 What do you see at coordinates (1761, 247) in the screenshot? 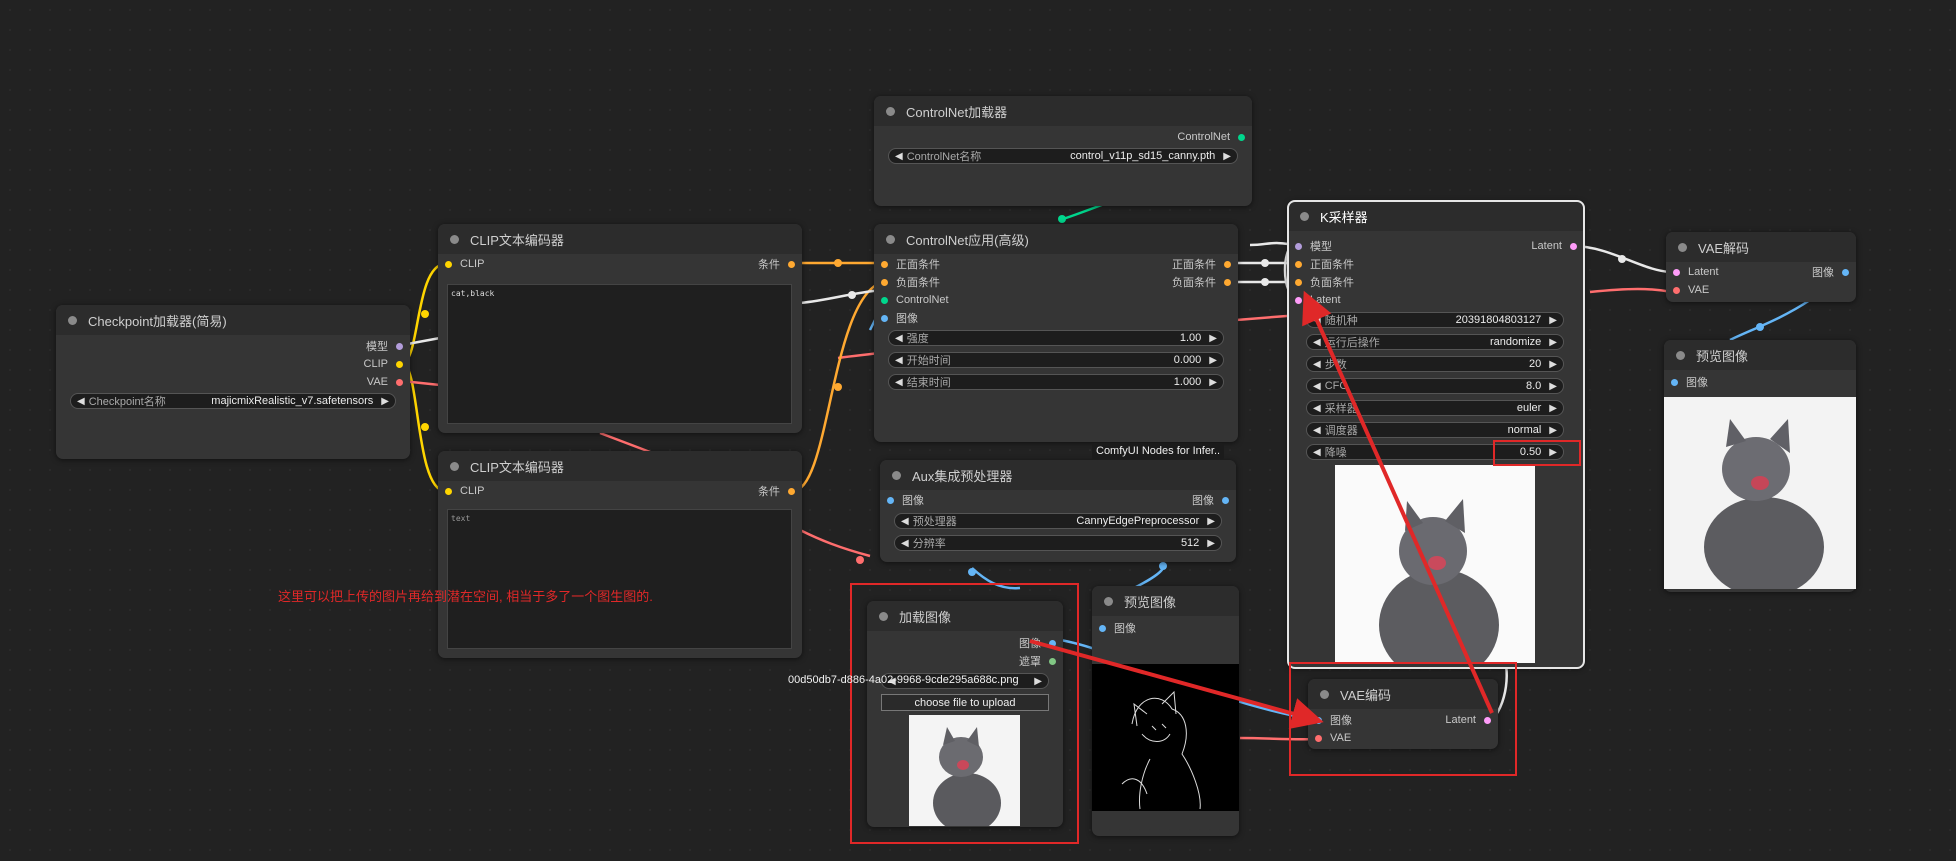
I see `node-header: VAE解码` at bounding box center [1761, 247].